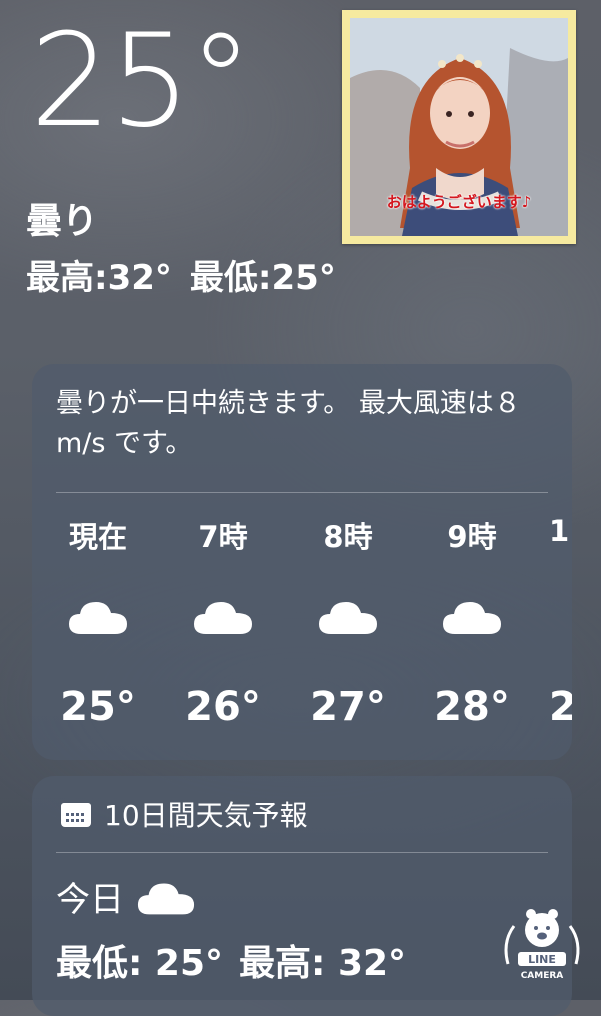 The image size is (601, 1016). What do you see at coordinates (231, 960) in the screenshot?
I see `day-temperature-range: 最低: 25° 最高: 32°` at bounding box center [231, 960].